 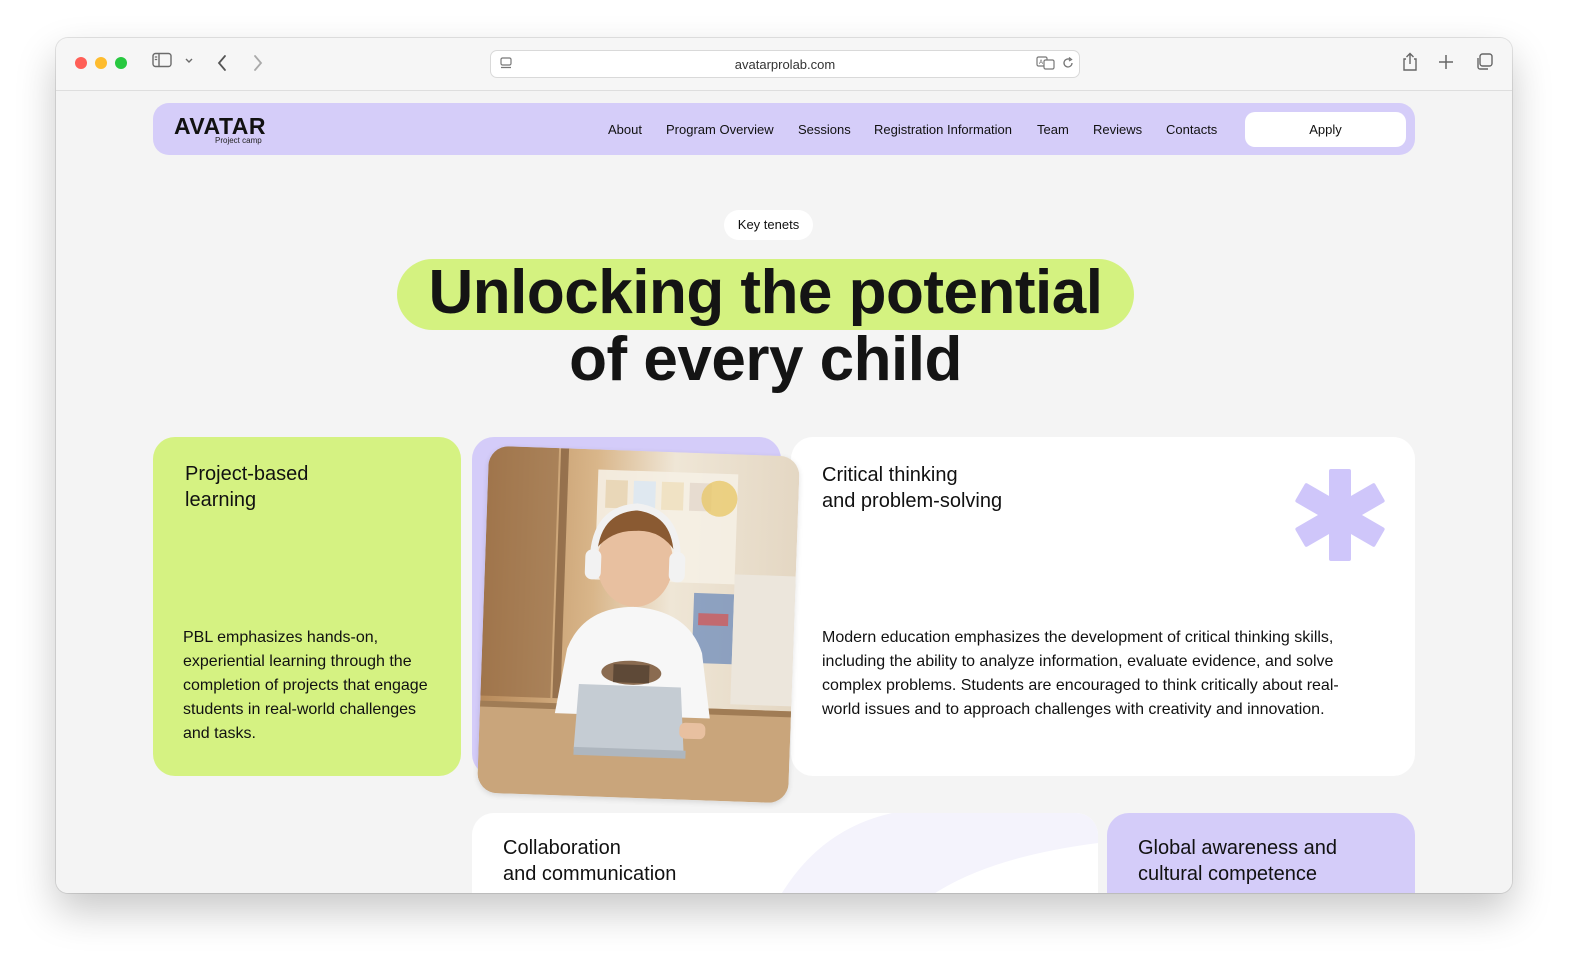 I want to click on card-collaboration: Collaboration and communication, so click(x=785, y=853).